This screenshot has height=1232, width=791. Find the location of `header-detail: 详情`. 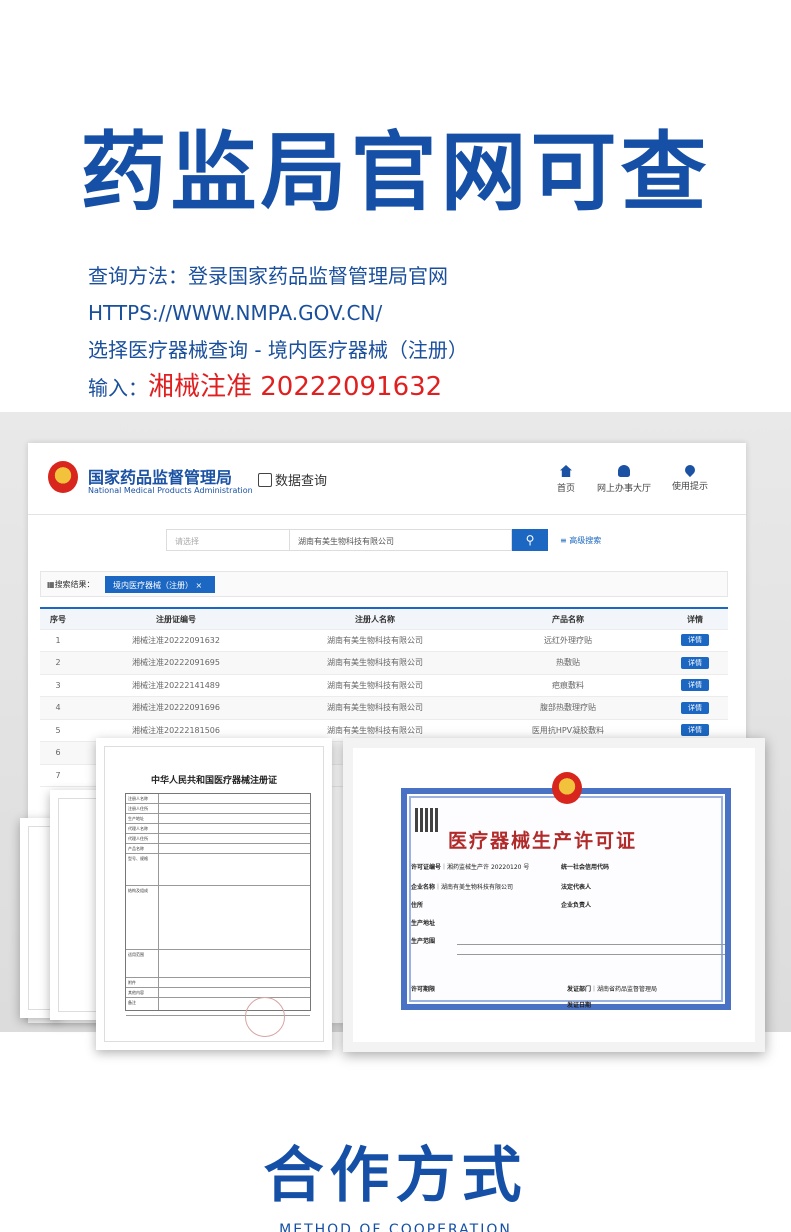

header-detail: 详情 is located at coordinates (695, 619).